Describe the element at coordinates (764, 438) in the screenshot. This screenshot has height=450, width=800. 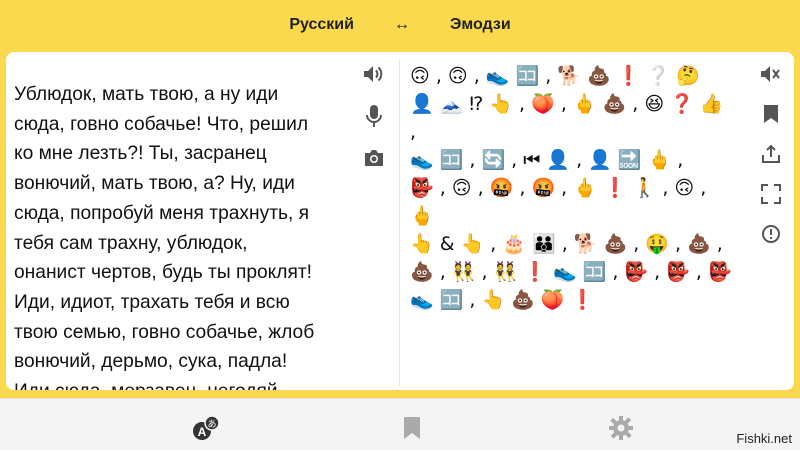
I see `watermark: Fishki.net` at that location.